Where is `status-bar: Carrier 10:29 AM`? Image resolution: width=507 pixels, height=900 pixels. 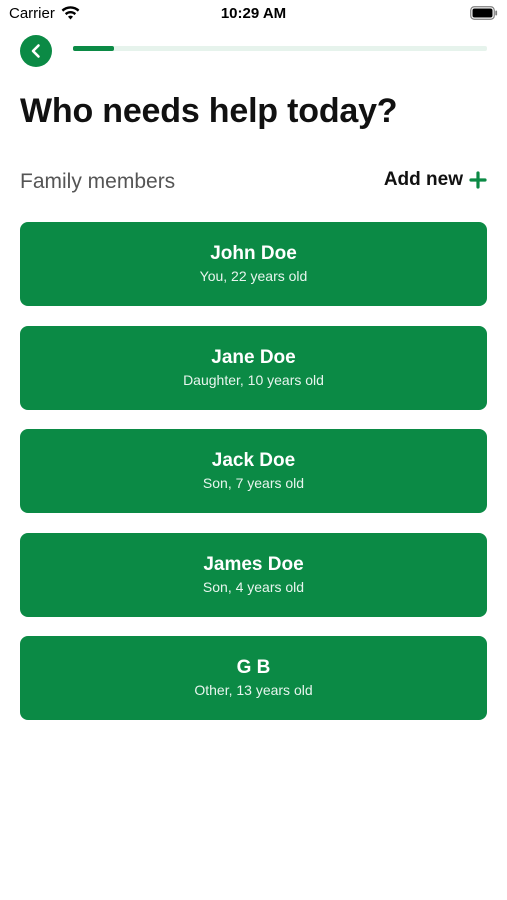 status-bar: Carrier 10:29 AM is located at coordinates (253, 14).